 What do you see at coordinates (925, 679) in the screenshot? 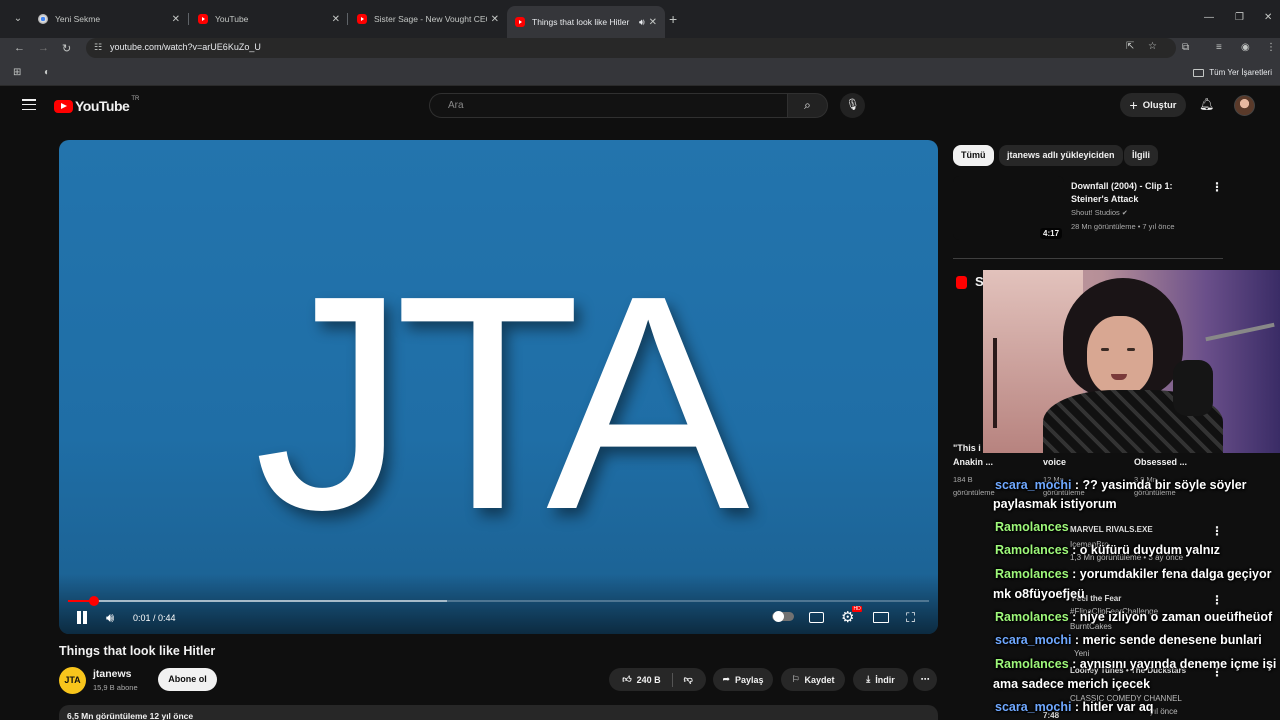
I see `more-actions-button: ⋯` at bounding box center [925, 679].